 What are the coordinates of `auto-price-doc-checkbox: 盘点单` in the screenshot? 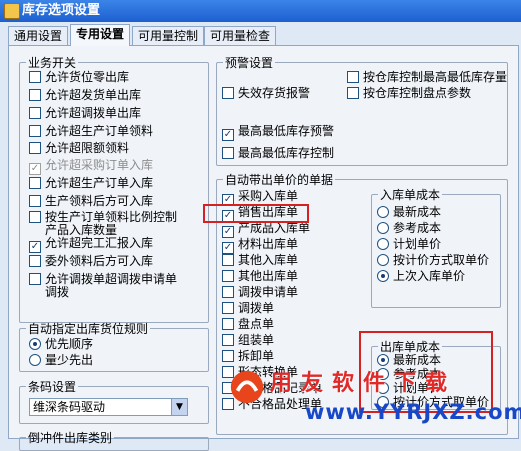 It's located at (248, 324).